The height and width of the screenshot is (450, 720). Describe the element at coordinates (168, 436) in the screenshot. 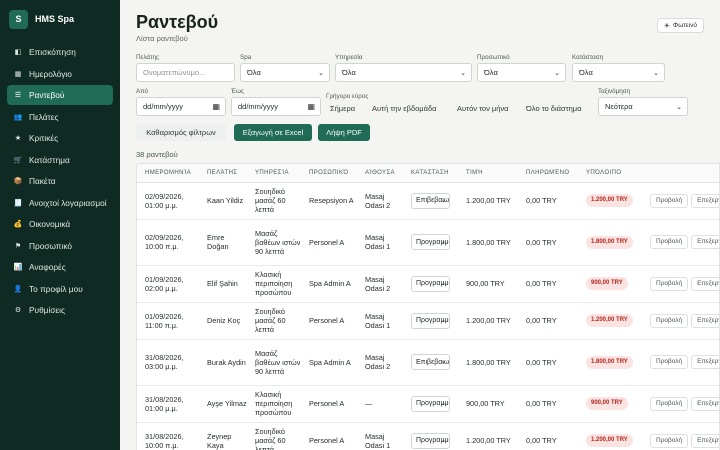

I see `cell-date: 31/08/2026, 10:00 π.μ.` at that location.